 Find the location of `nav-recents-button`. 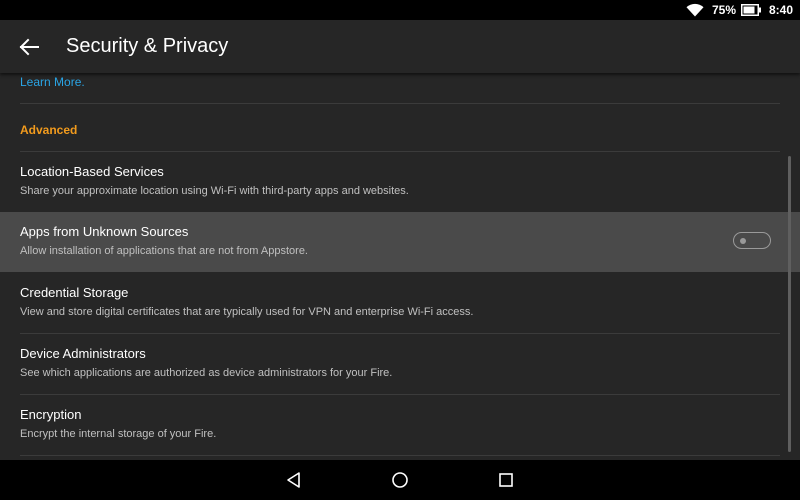

nav-recents-button is located at coordinates (506, 480).